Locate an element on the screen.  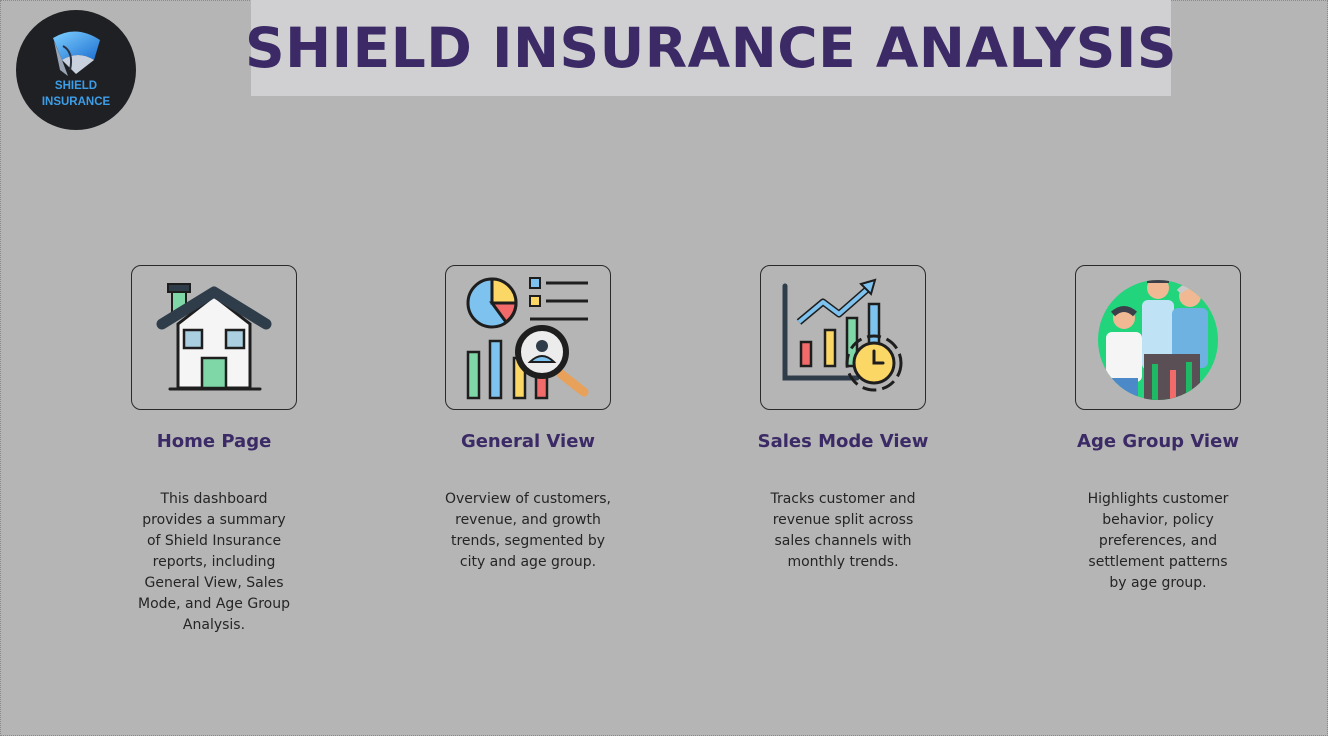
title-banner: SHIELD INSURANCE ANALYSIS is located at coordinates (711, 48).